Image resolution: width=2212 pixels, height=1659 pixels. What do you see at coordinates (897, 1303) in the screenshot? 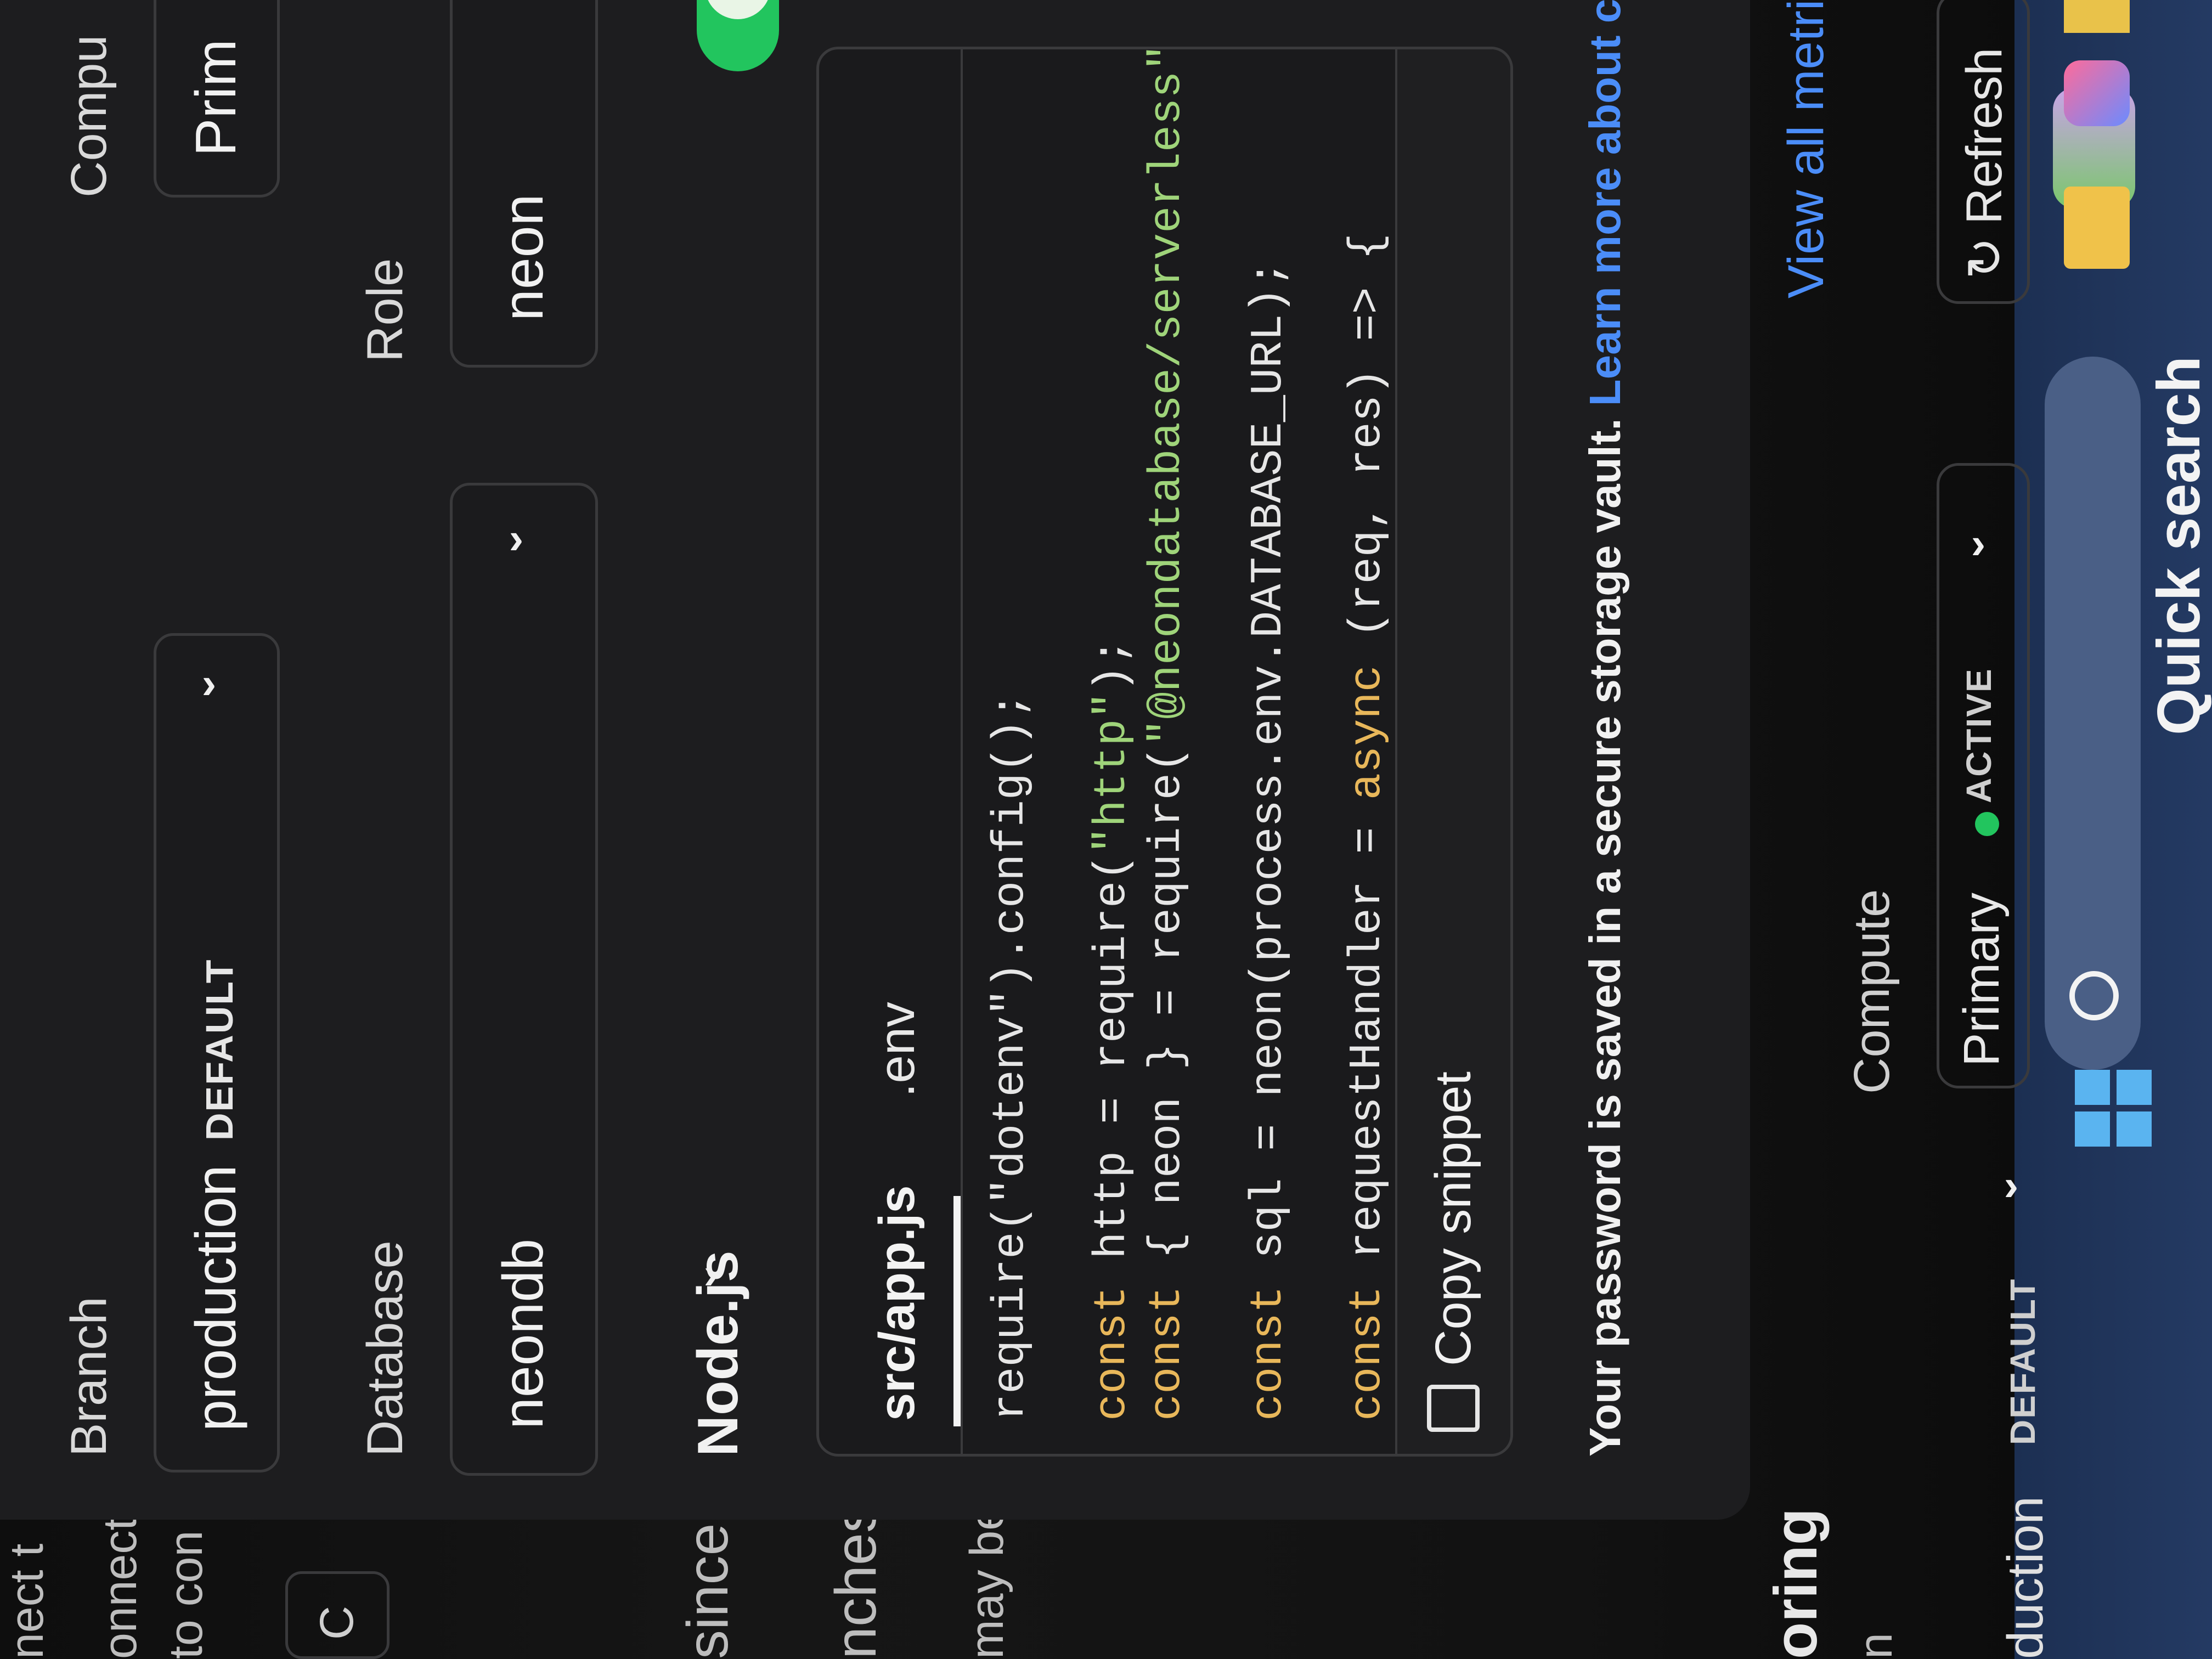
I see `tab-app-js: src/app.js` at bounding box center [897, 1303].